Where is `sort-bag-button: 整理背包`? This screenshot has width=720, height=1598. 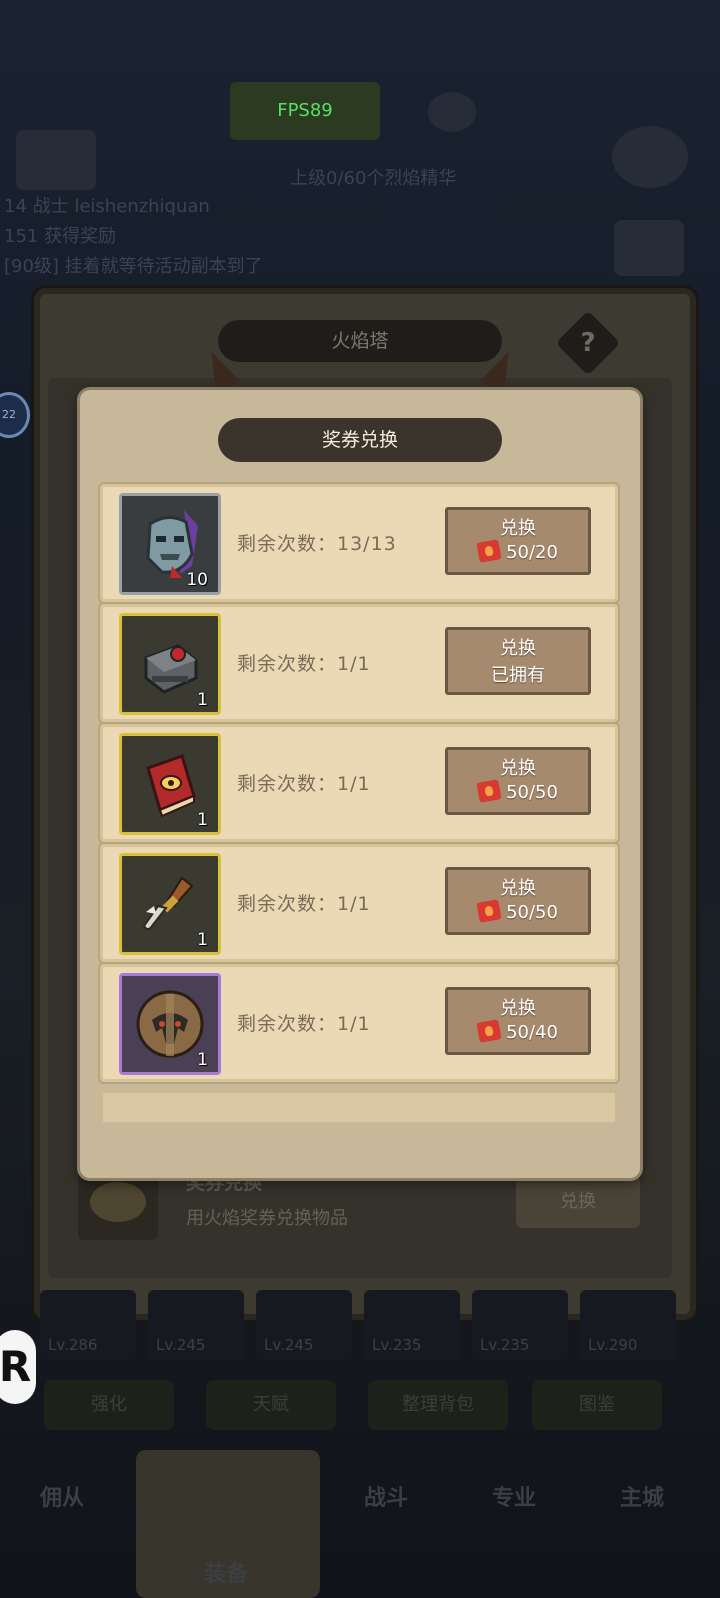 sort-bag-button: 整理背包 is located at coordinates (438, 1405).